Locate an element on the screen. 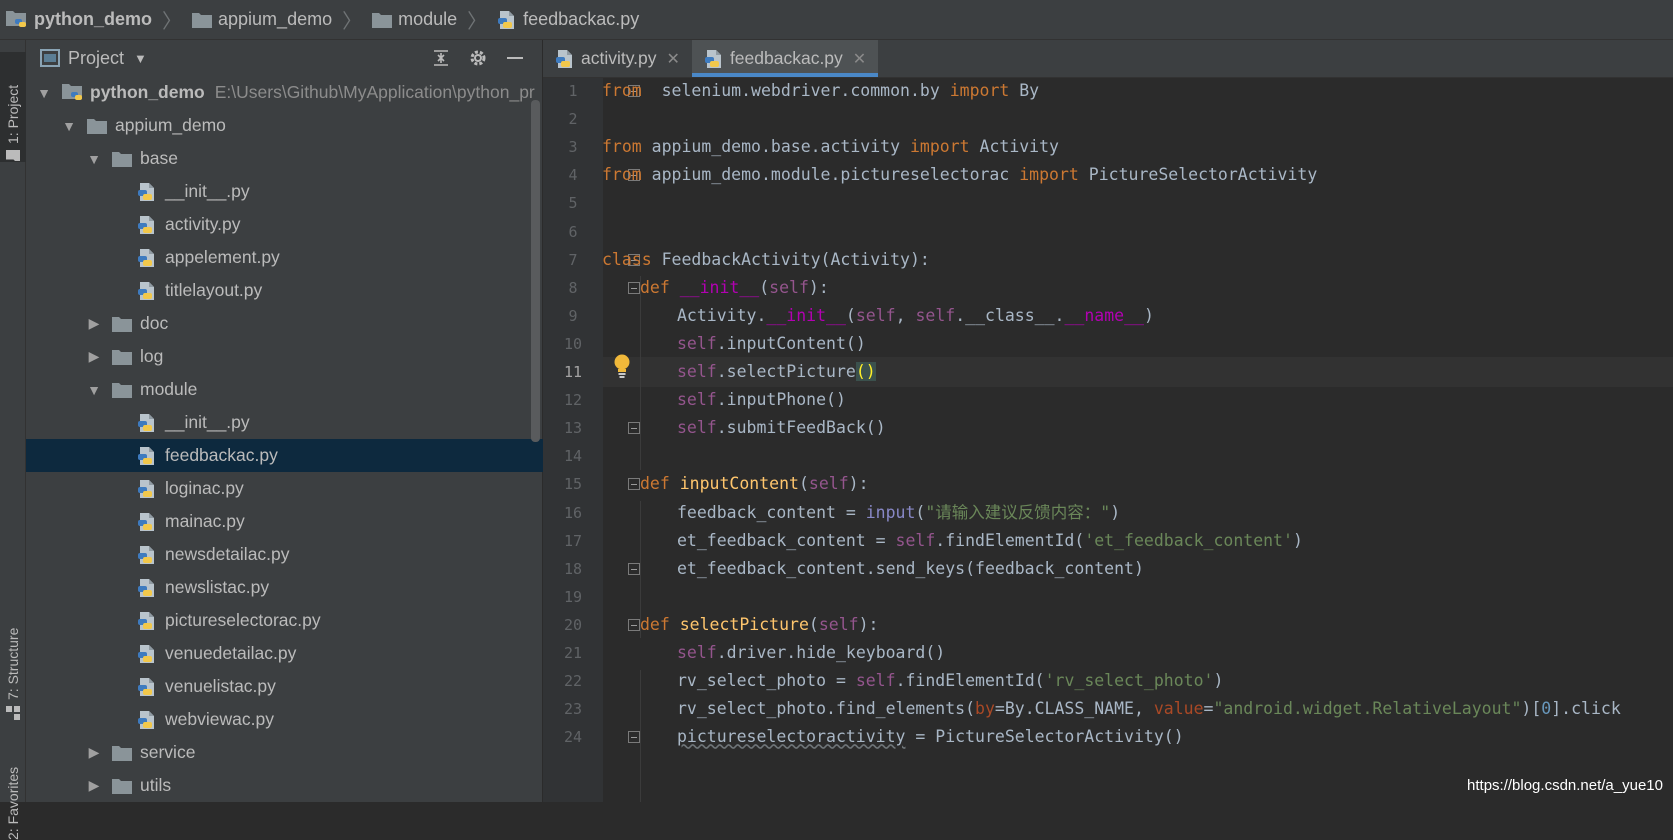 Image resolution: width=1673 pixels, height=840 pixels. tree-file-item: newsdetailac.py is located at coordinates (284, 554).